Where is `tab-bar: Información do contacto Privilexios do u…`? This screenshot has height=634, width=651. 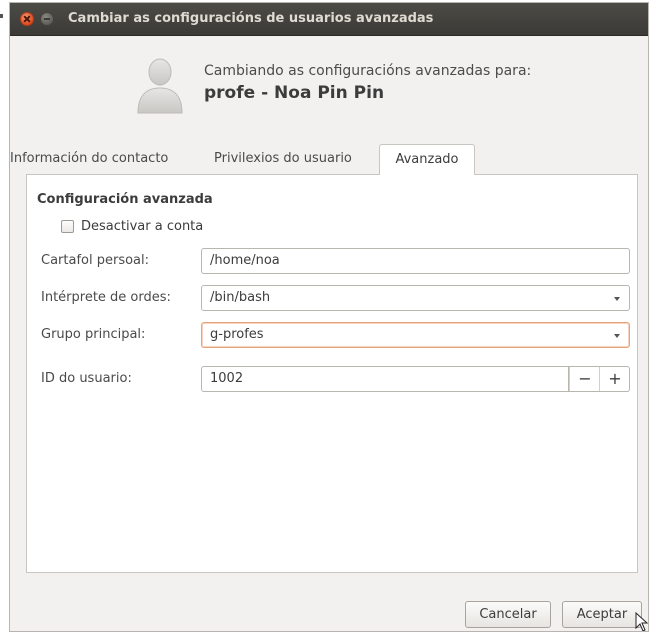
tab-bar: Información do contacto Privilexios do u… is located at coordinates (329, 159).